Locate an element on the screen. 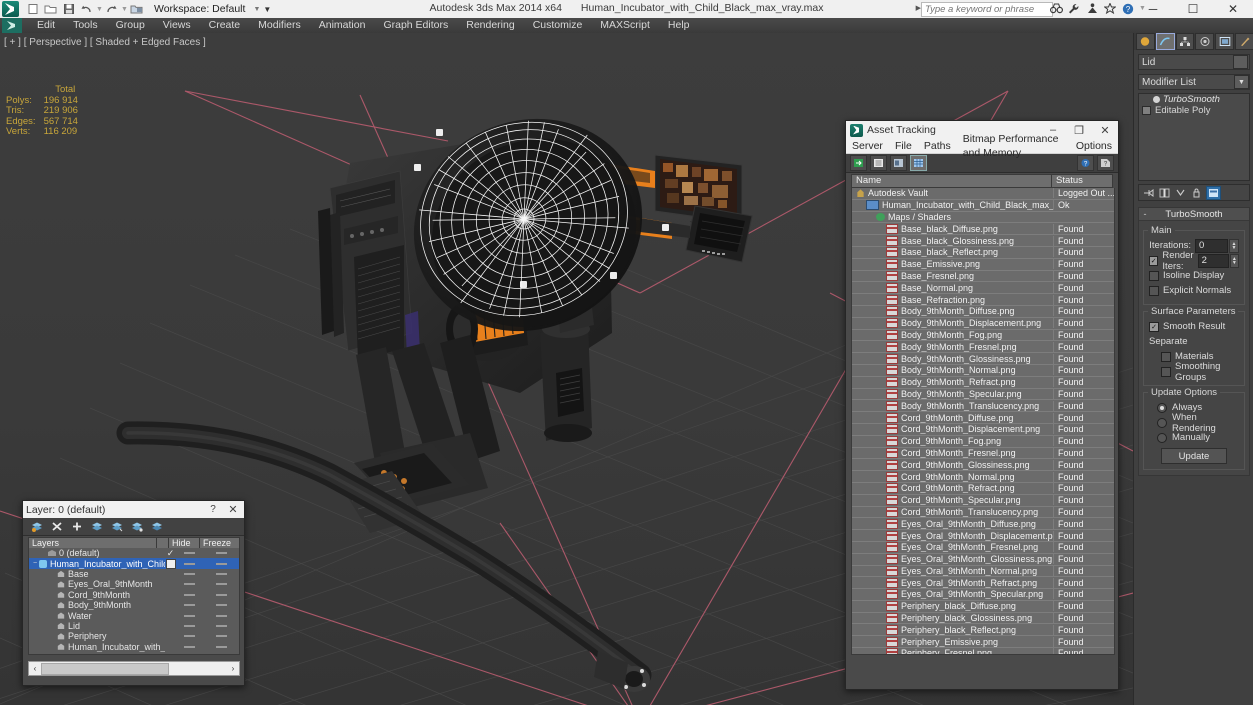 Image resolution: width=1253 pixels, height=705 pixels. asset-row: Base_Normal.png Found is located at coordinates (983, 288).